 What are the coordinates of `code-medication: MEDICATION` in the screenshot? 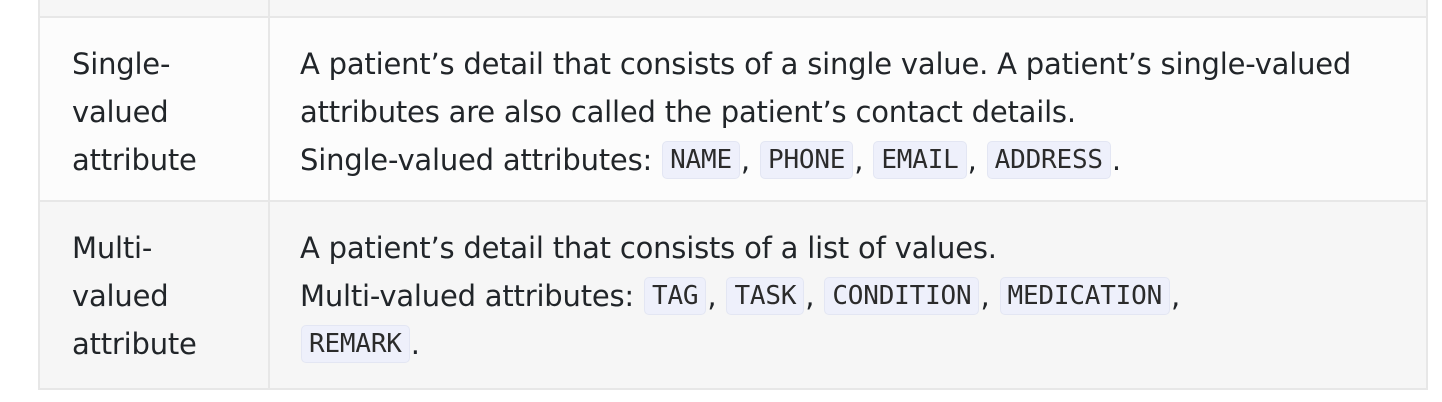 It's located at (1085, 296).